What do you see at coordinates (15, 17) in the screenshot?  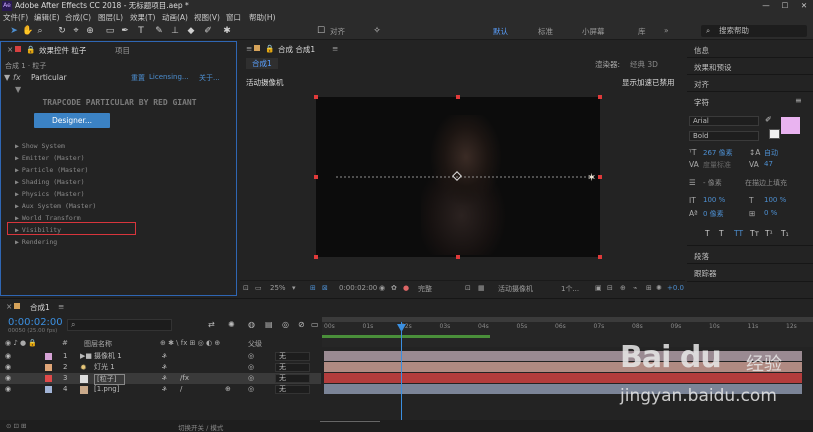 I see `menu-file: 文件(F)` at bounding box center [15, 17].